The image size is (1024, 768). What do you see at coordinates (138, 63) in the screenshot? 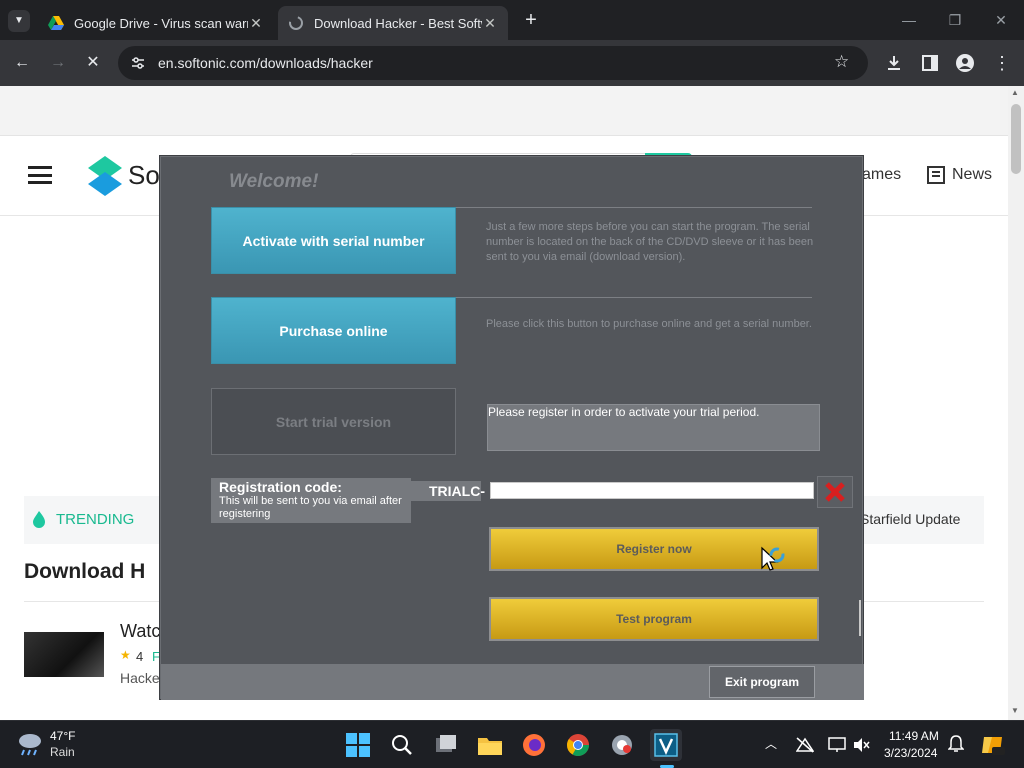
I see `site-info-icon` at bounding box center [138, 63].